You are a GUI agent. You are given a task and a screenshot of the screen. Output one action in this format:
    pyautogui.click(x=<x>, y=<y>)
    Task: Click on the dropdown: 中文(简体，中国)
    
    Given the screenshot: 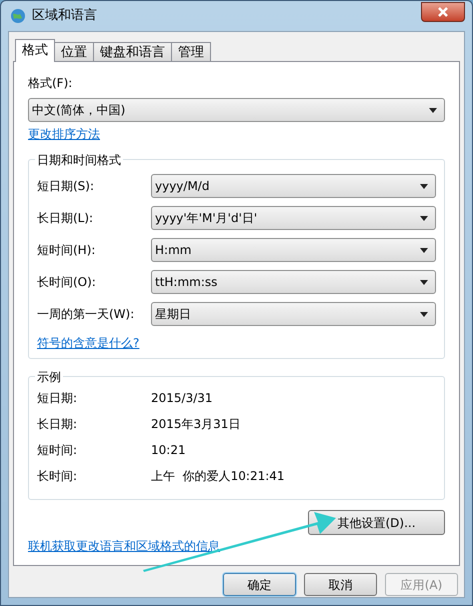 What is the action you would take?
    pyautogui.click(x=236, y=110)
    